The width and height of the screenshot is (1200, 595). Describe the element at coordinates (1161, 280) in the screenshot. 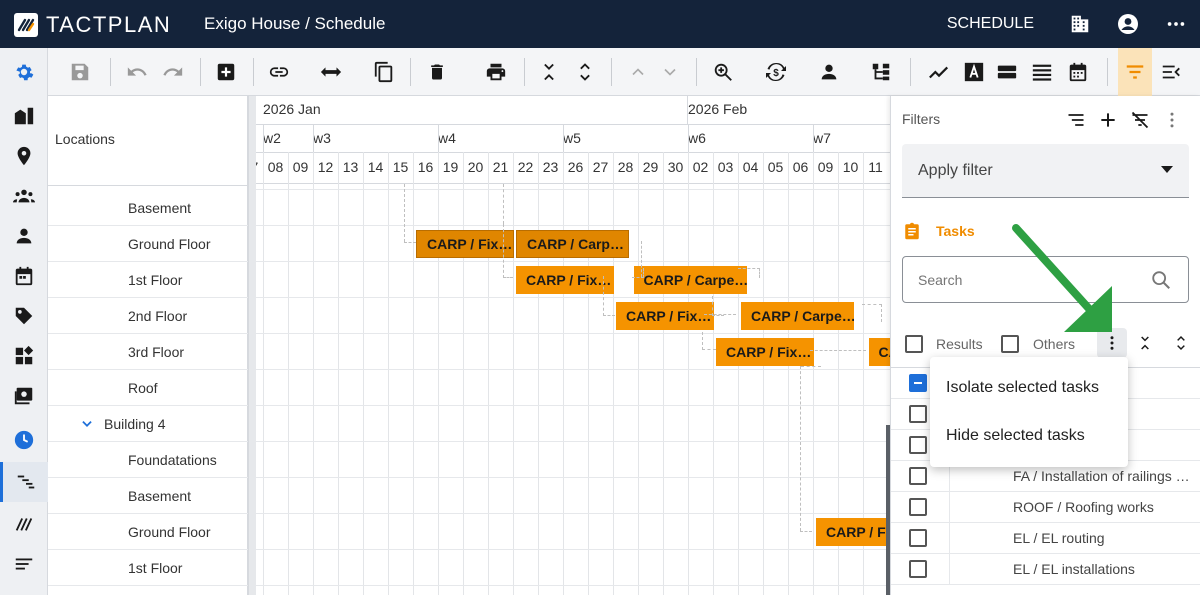

I see `search-icon` at that location.